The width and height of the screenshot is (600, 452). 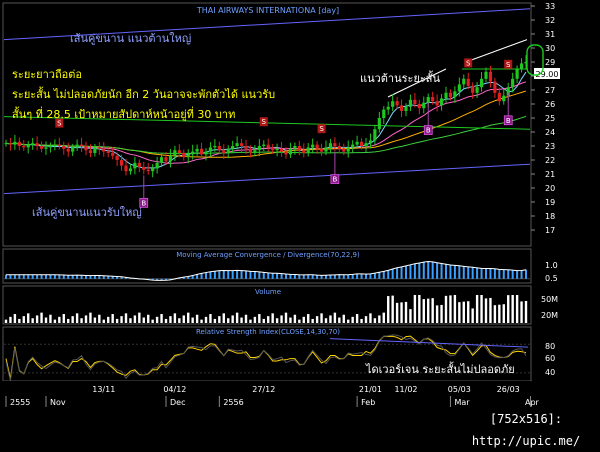 What do you see at coordinates (405, 389) in the screenshot?
I see `x-date-label: 11/02` at bounding box center [405, 389].